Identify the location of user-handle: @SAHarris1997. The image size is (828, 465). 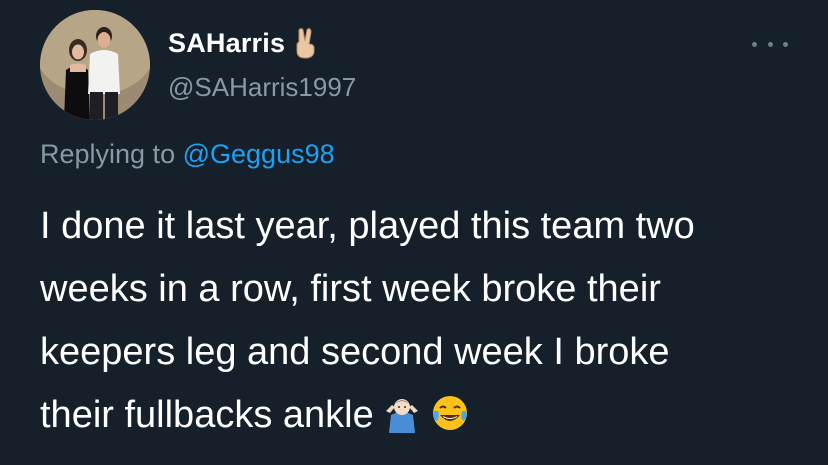
(262, 87).